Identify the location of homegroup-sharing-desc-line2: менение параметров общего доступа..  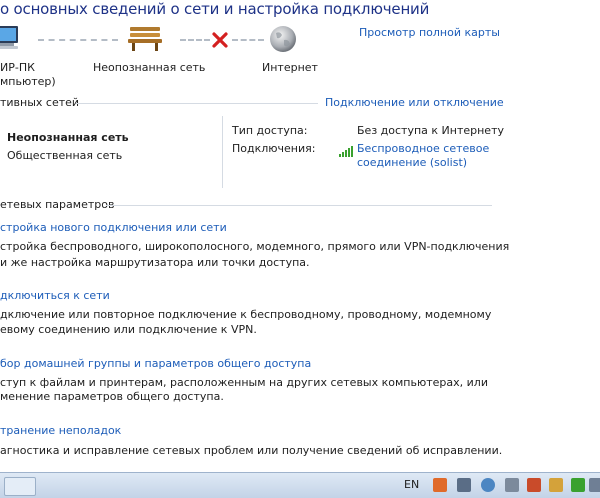
(112, 396).